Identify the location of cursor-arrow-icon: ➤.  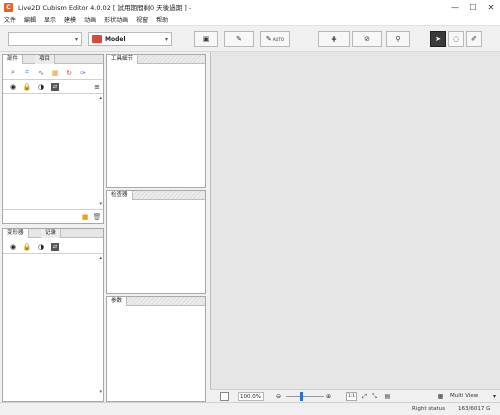
(438, 39).